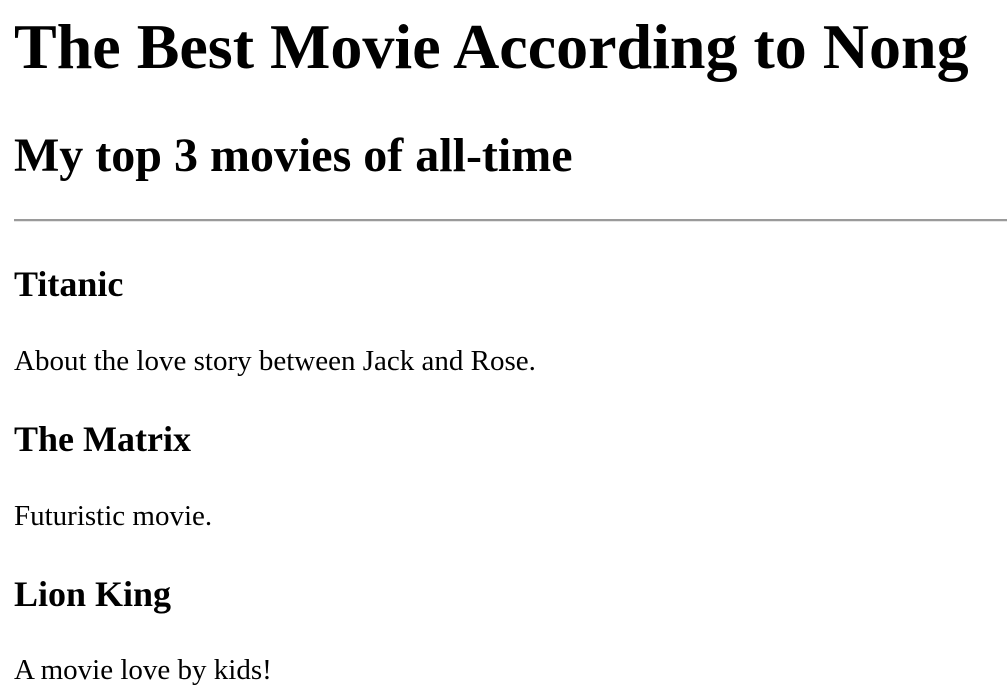  What do you see at coordinates (293, 155) in the screenshot?
I see `page-subtitle: My top 3 movies of all-time` at bounding box center [293, 155].